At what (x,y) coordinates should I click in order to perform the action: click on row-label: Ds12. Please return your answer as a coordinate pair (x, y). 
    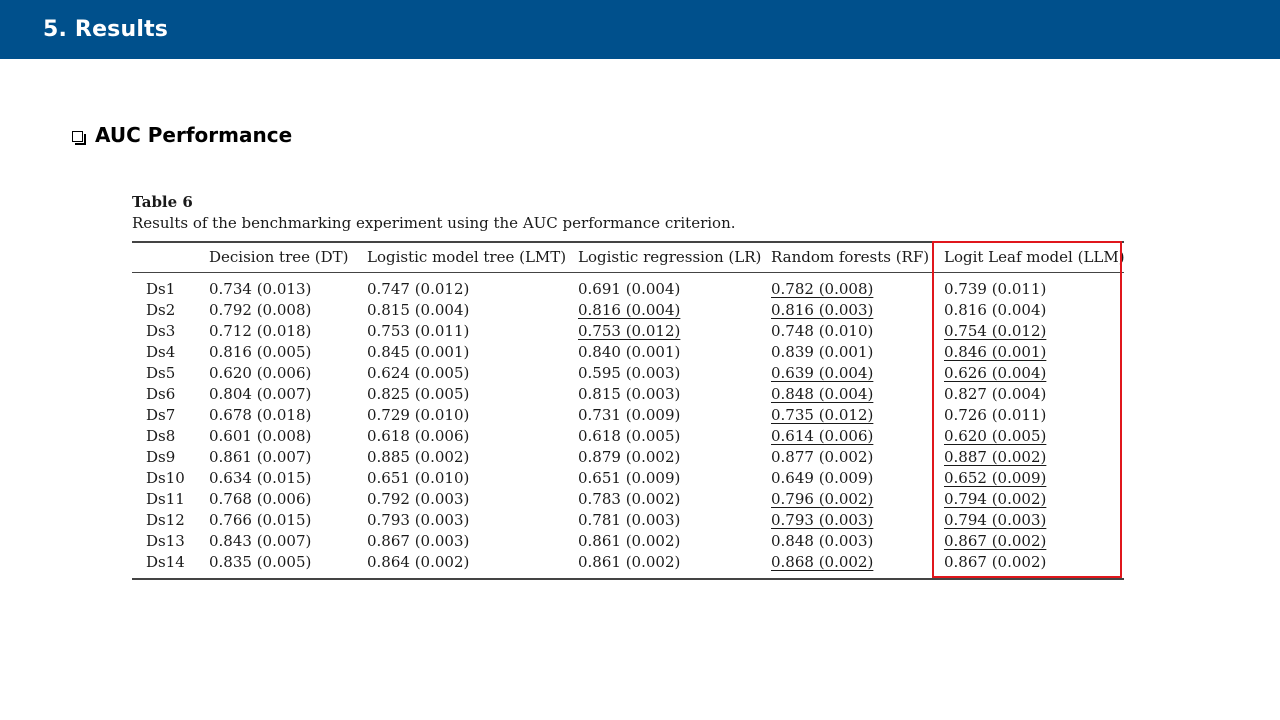
    Looking at the image, I should click on (165, 520).